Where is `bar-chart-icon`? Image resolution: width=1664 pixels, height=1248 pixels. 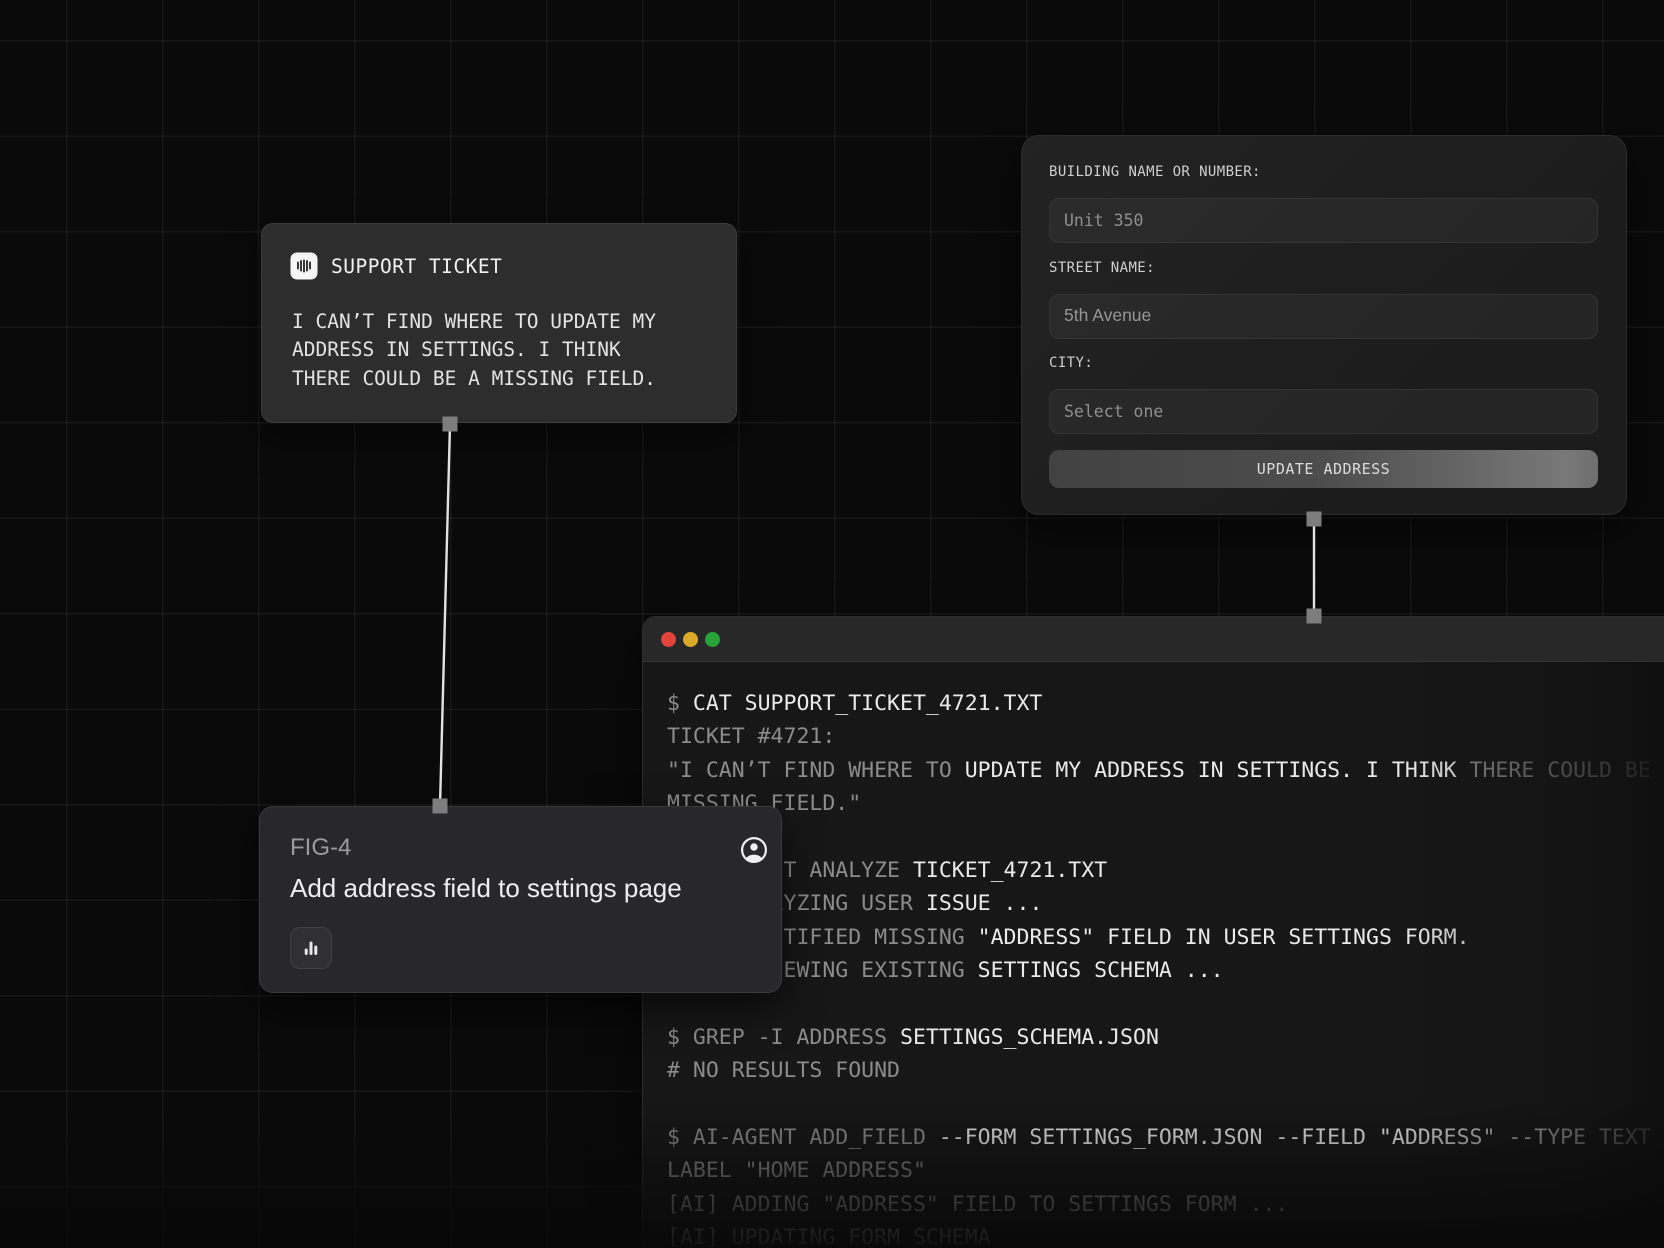 bar-chart-icon is located at coordinates (311, 948).